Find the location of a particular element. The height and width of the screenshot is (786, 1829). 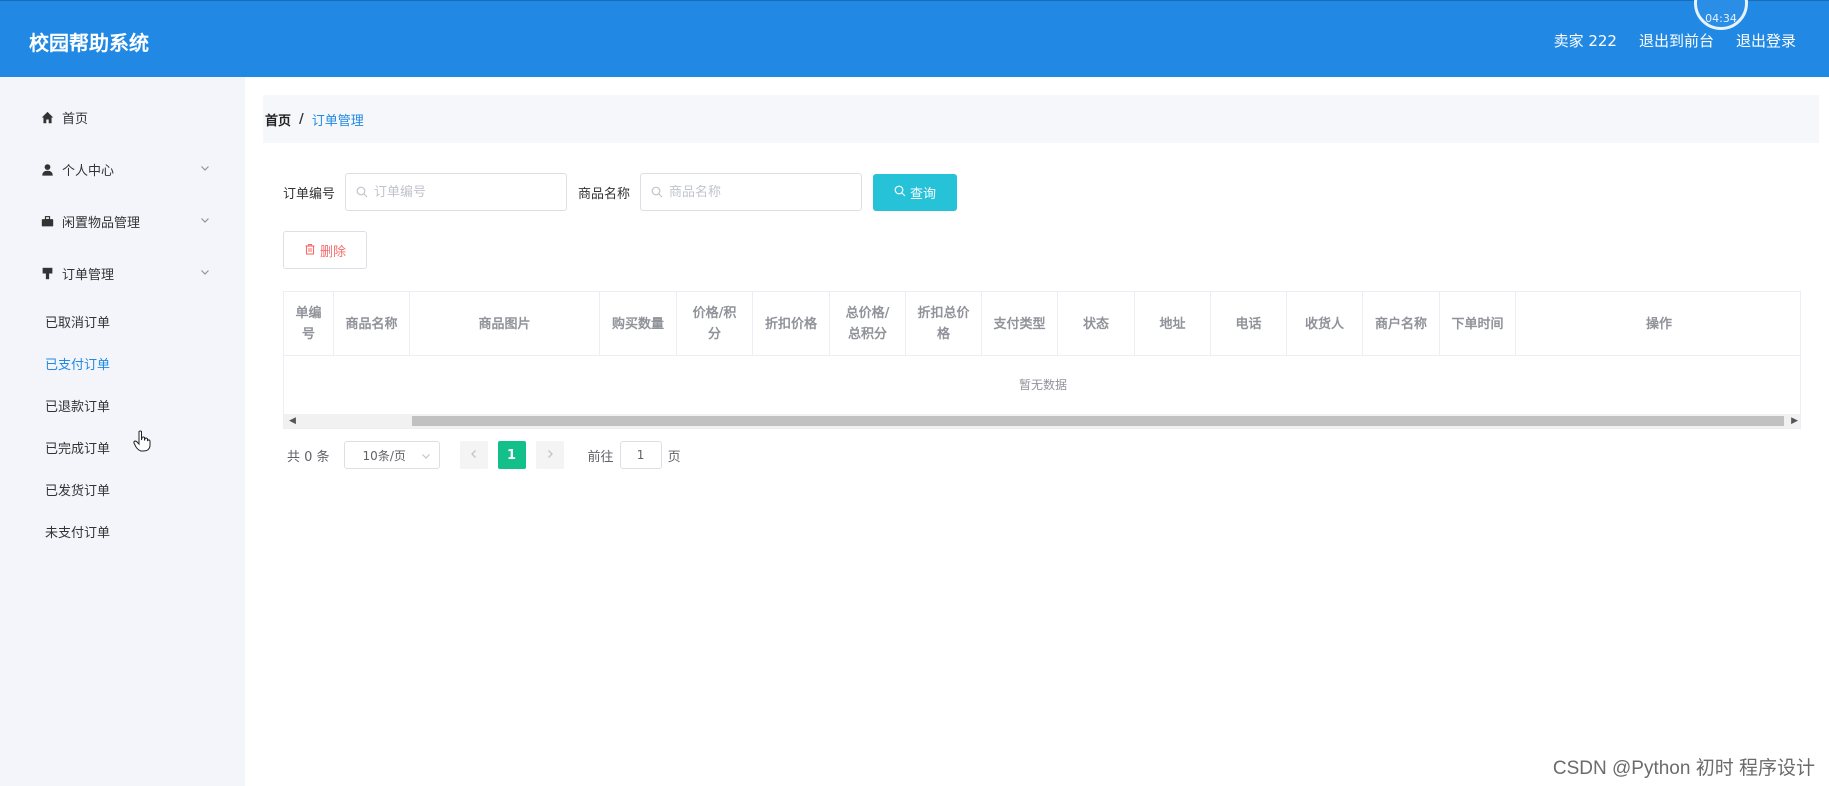

query-button-label: 查询 is located at coordinates (923, 193).